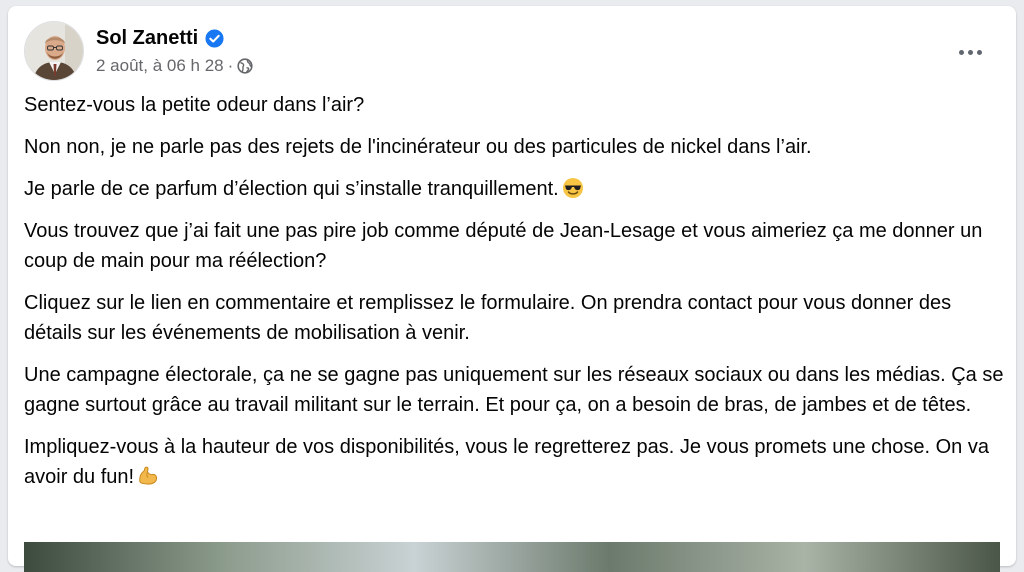 This screenshot has width=1024, height=572. Describe the element at coordinates (147, 38) in the screenshot. I see `author-name: Sol Zanetti` at that location.